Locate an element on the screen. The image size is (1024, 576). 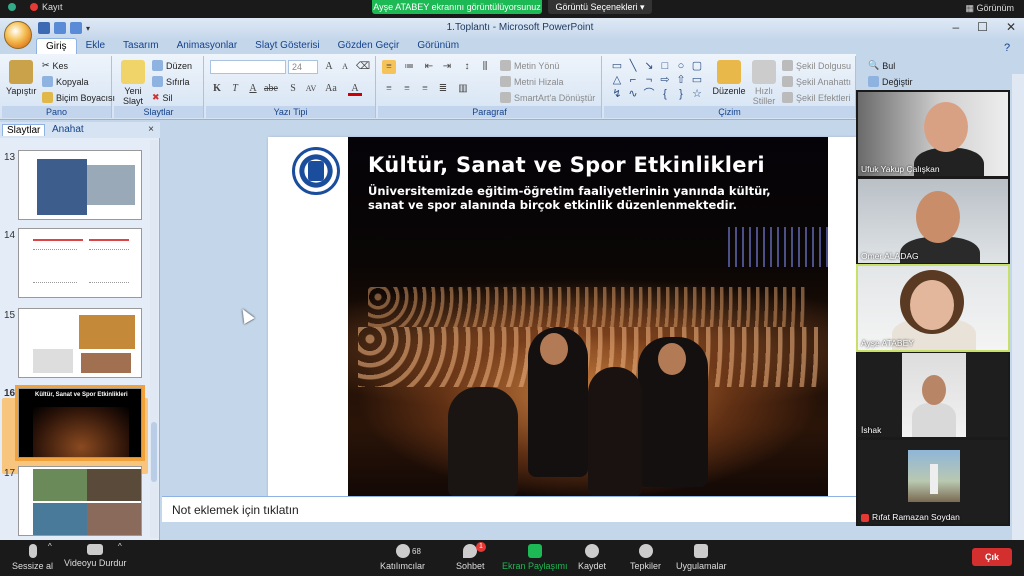
columns-layout-icon: ▥ is located at coordinates (463, 89).